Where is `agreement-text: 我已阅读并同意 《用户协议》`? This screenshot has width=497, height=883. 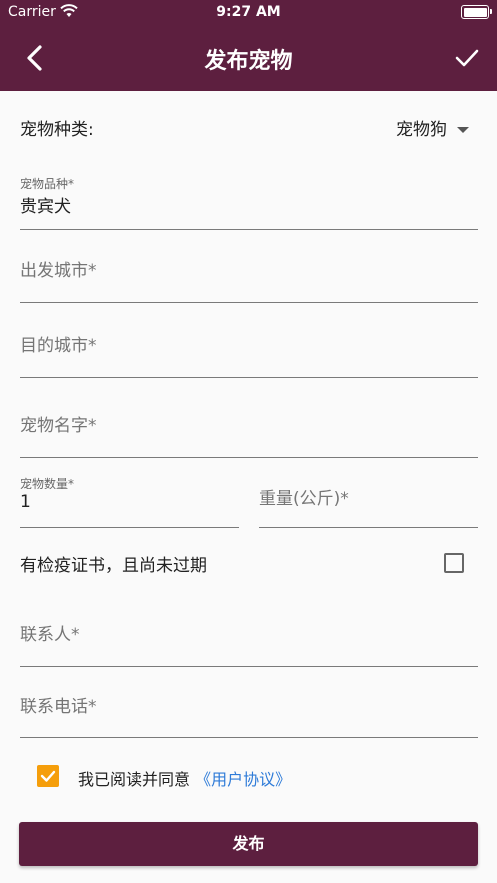 agreement-text: 我已阅读并同意 《用户协议》 is located at coordinates (184, 778).